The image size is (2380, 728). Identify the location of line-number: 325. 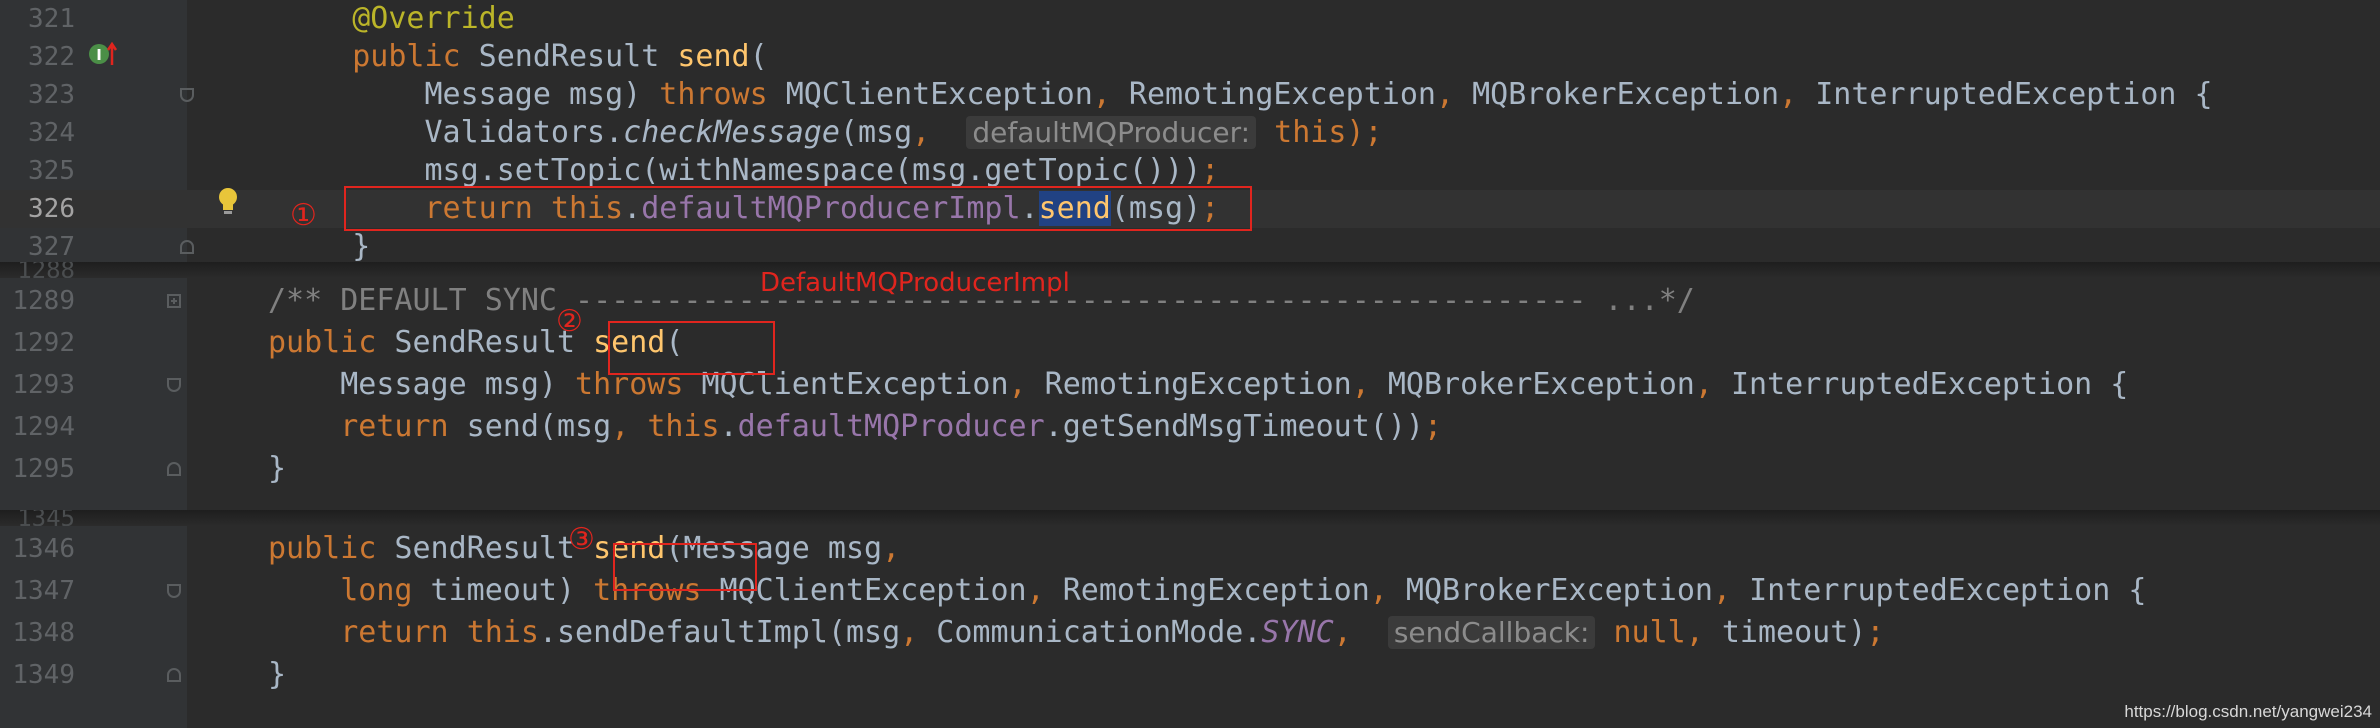
(51, 171).